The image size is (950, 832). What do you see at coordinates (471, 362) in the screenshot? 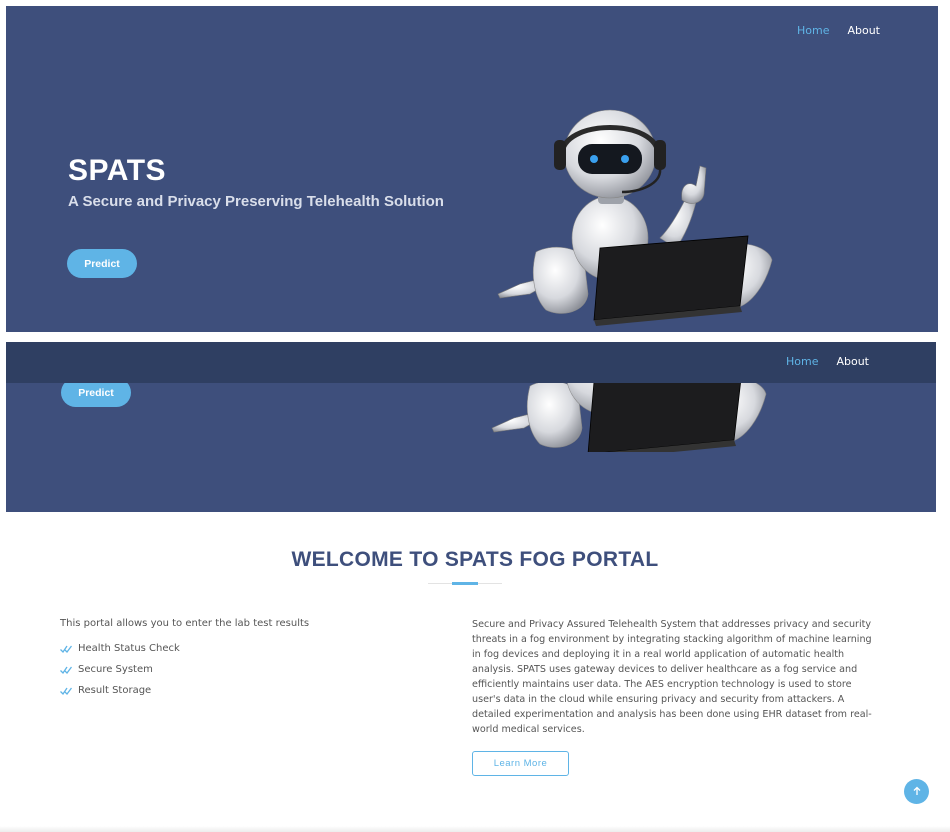
I see `sticky-header: Home About` at bounding box center [471, 362].